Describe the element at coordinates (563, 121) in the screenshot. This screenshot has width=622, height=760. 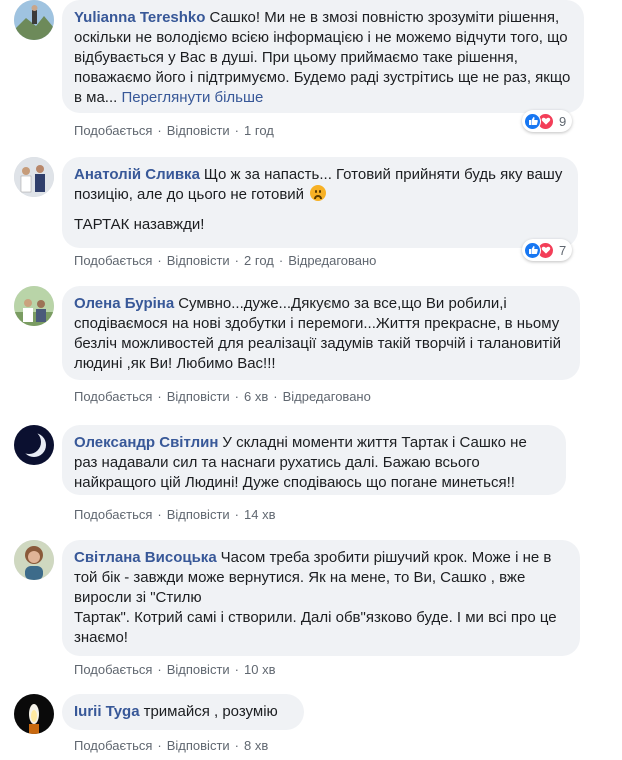
I see `reaction-count: 9` at that location.